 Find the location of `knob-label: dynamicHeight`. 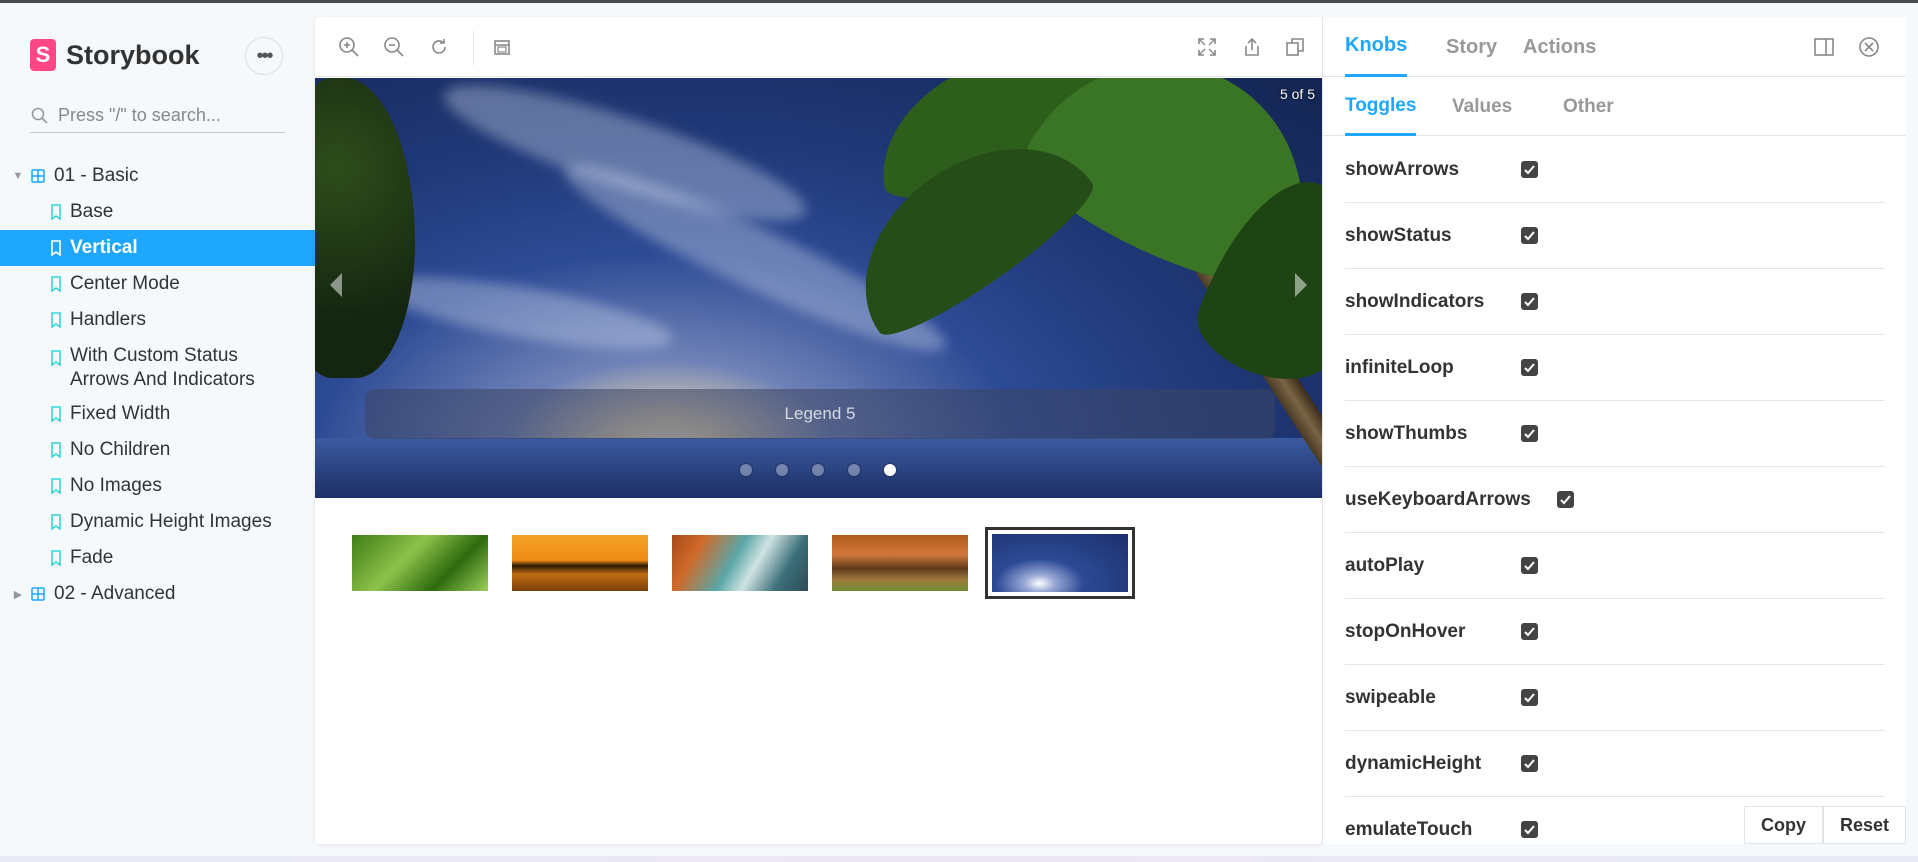

knob-label: dynamicHeight is located at coordinates (1413, 763).